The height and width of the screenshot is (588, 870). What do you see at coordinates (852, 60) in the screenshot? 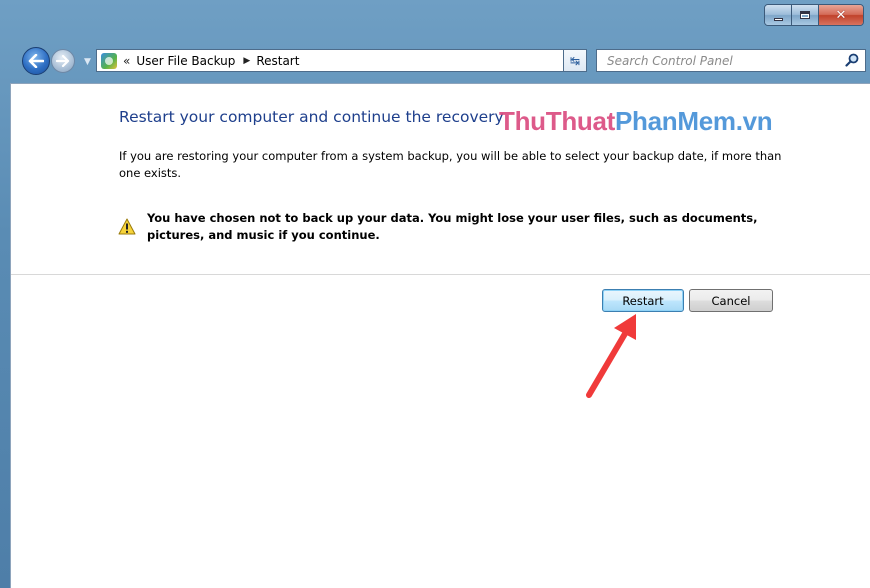
I see `search-icon` at bounding box center [852, 60].